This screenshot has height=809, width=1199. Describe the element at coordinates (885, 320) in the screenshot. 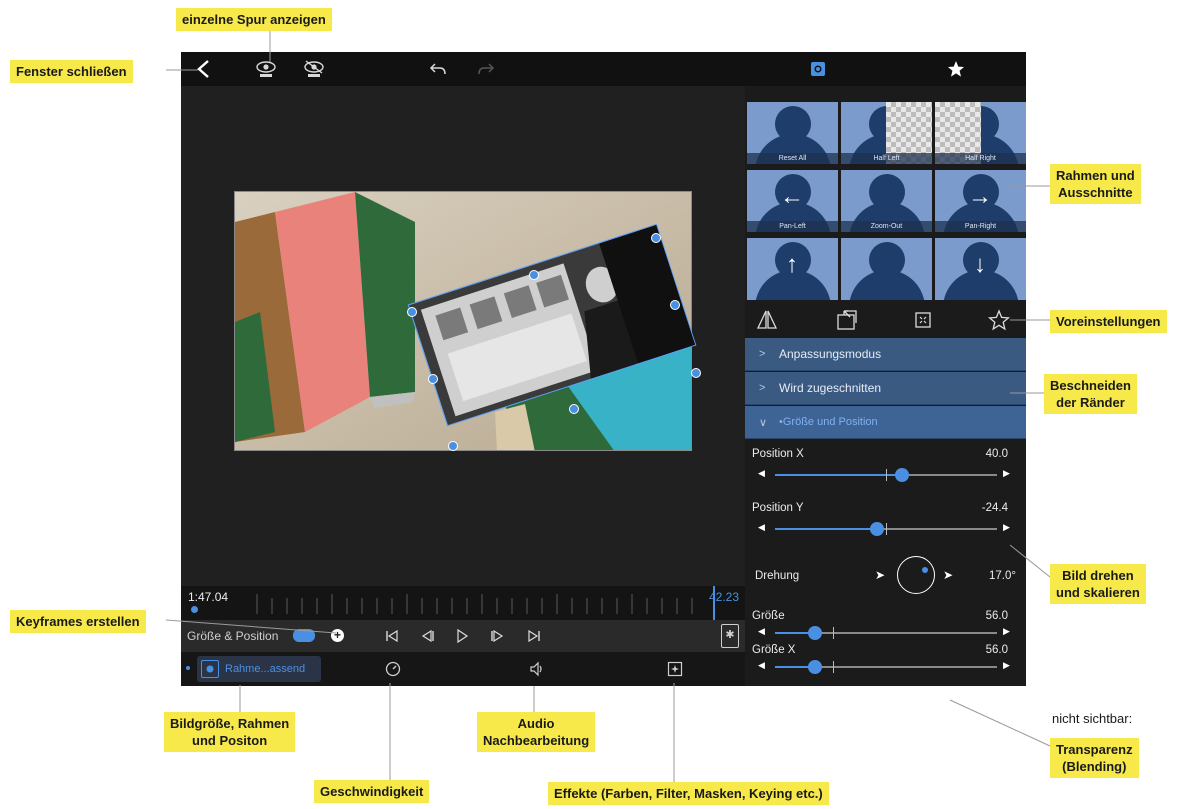

I see `panel-tool-row` at that location.